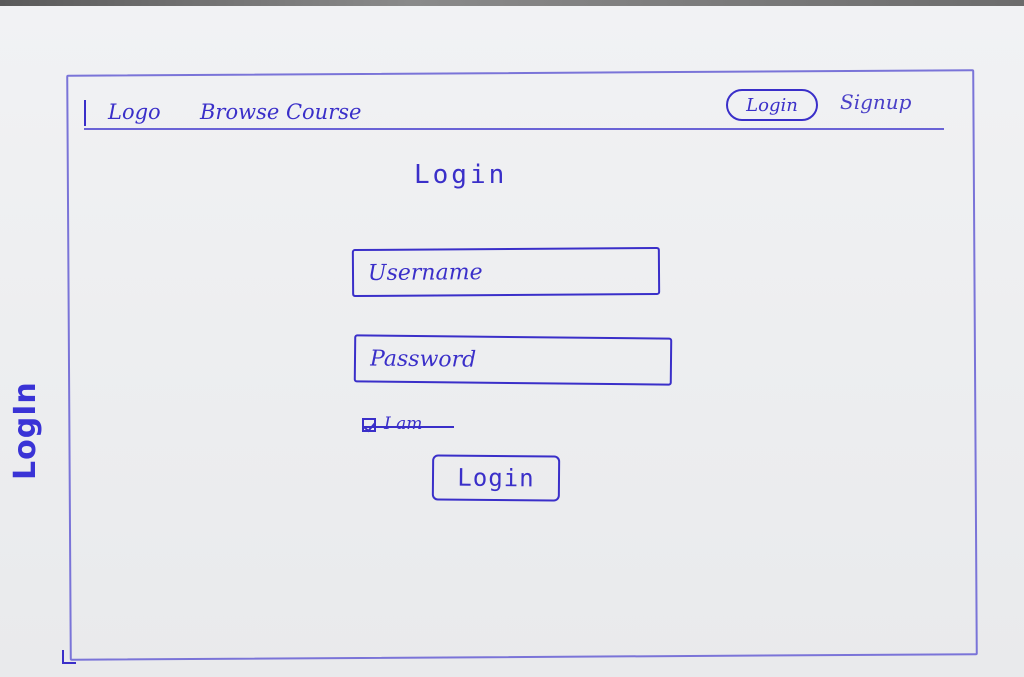  What do you see at coordinates (403, 424) in the screenshot?
I see `remember-label: I am` at bounding box center [403, 424].